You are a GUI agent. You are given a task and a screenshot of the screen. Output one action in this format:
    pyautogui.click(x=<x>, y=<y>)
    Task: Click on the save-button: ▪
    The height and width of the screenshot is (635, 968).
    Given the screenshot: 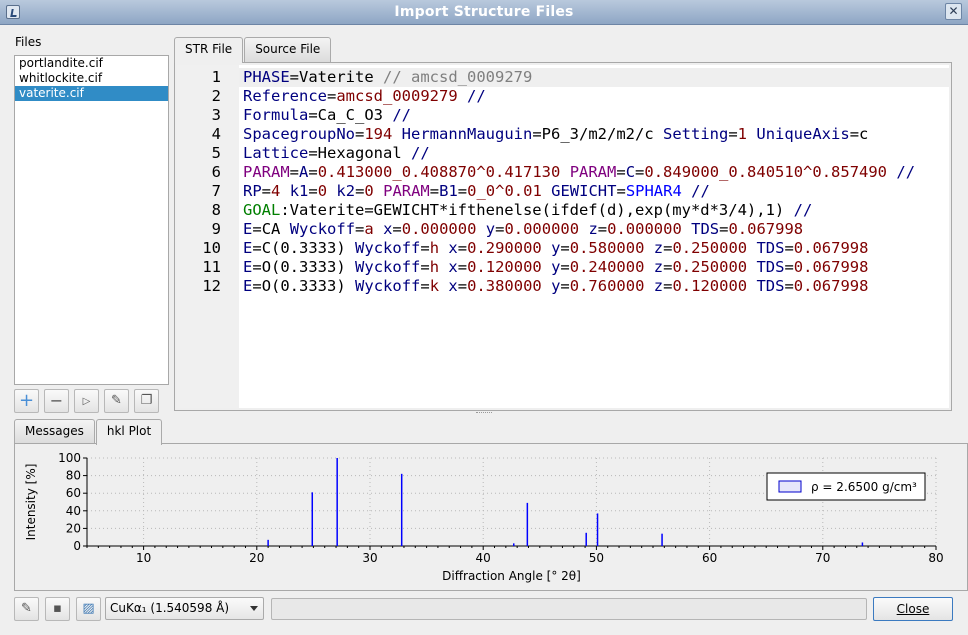 What is the action you would take?
    pyautogui.click(x=57, y=609)
    